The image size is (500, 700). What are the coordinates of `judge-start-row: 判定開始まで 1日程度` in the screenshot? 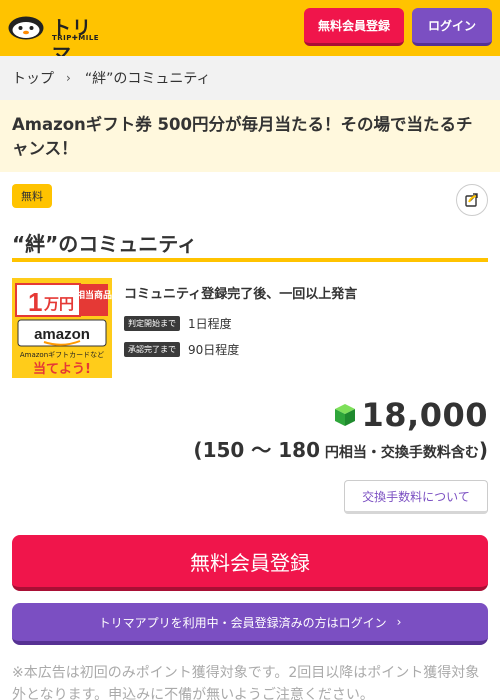 It's located at (178, 323).